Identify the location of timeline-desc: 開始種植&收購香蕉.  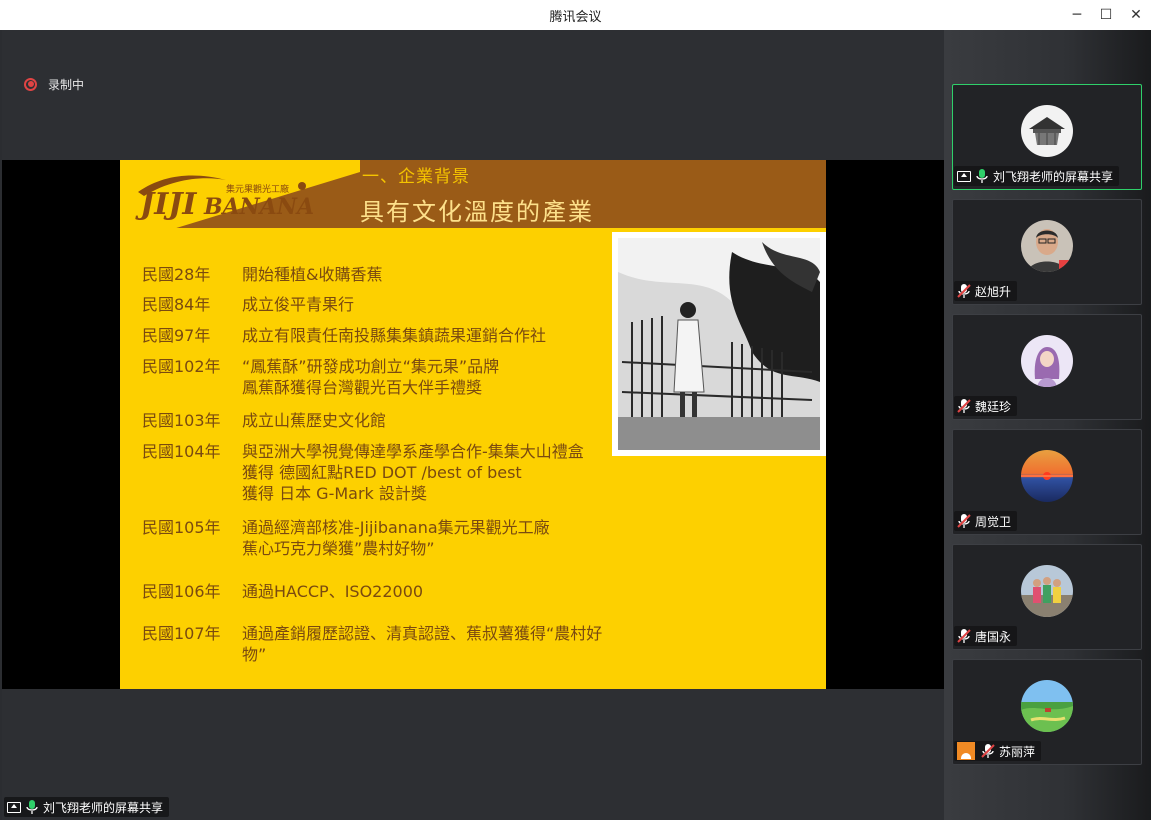
(312, 274).